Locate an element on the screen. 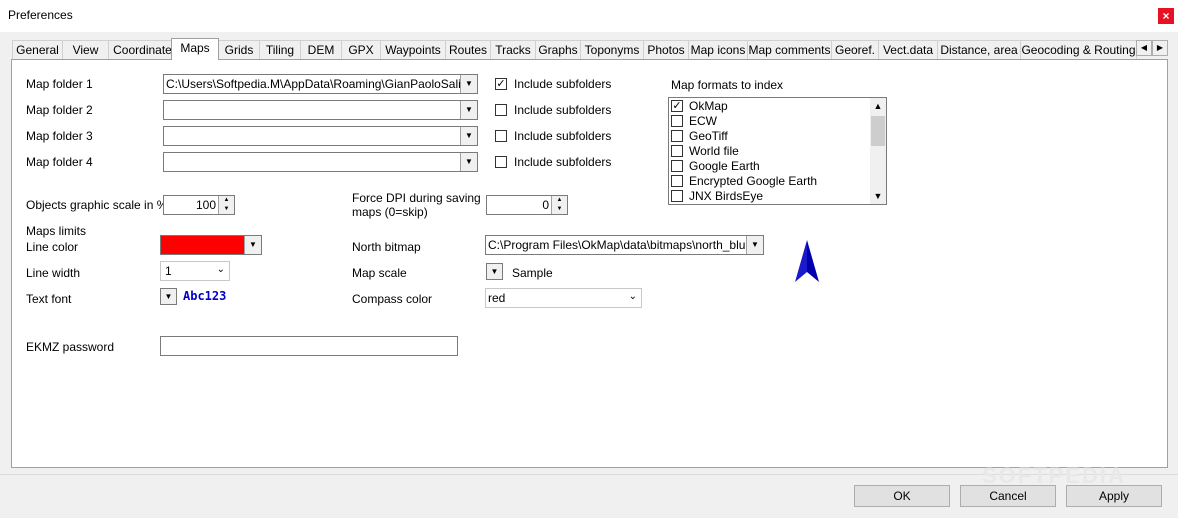 Image resolution: width=1178 pixels, height=518 pixels. tab-georef: Georef. is located at coordinates (855, 49).